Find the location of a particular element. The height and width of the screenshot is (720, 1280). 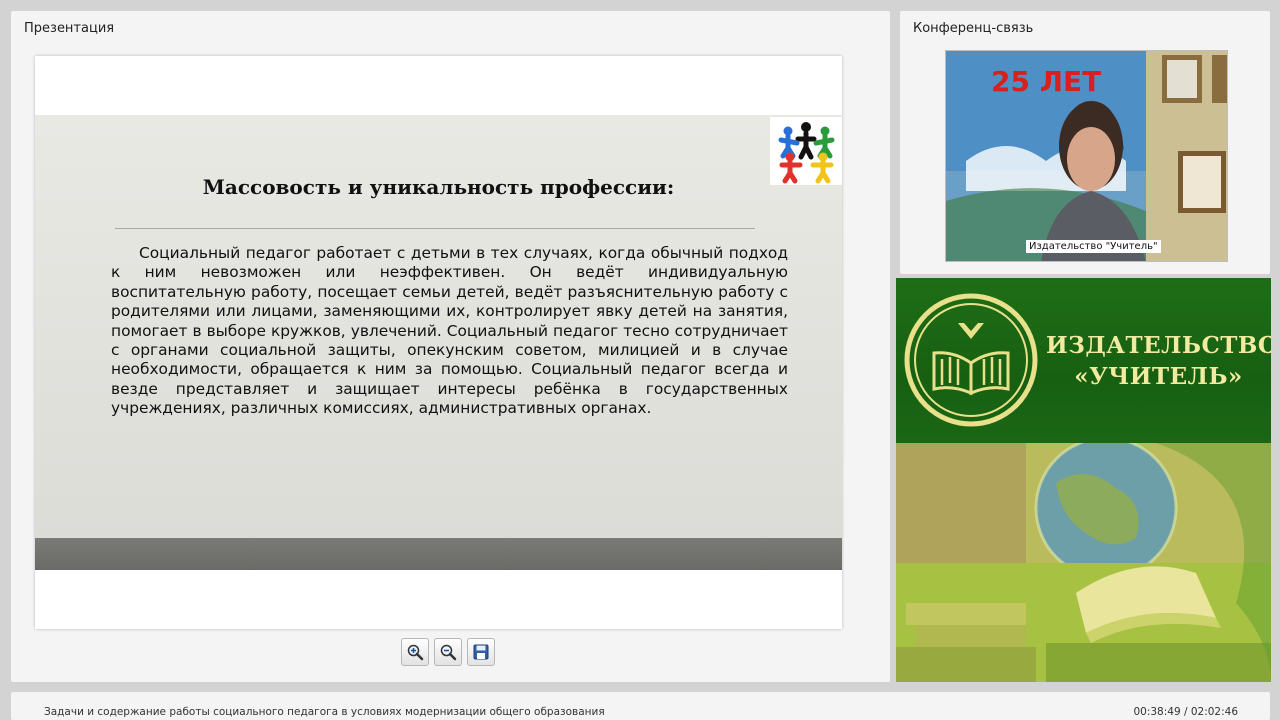

conference-panel-title: Конференц-связь is located at coordinates (973, 28).